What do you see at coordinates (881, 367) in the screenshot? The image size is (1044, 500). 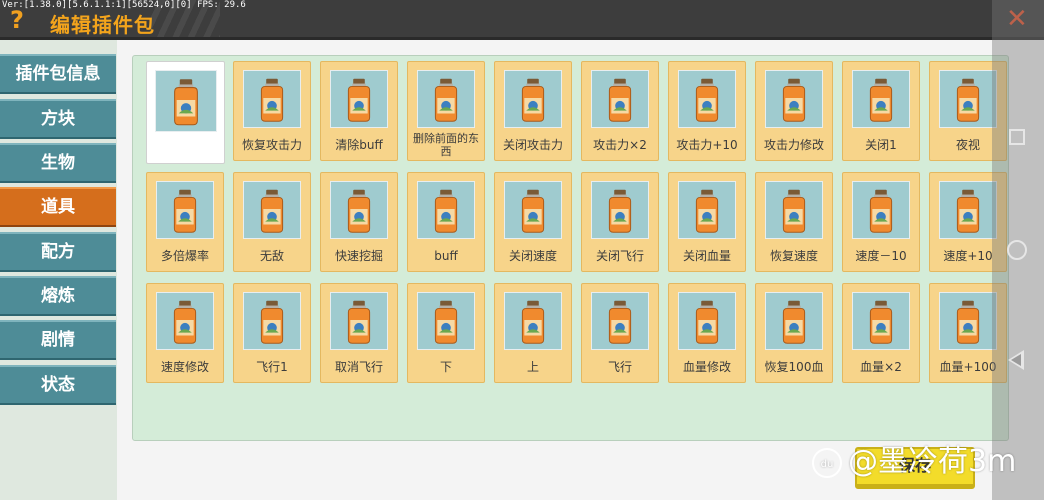 I see `item-label: 血量×2` at bounding box center [881, 367].